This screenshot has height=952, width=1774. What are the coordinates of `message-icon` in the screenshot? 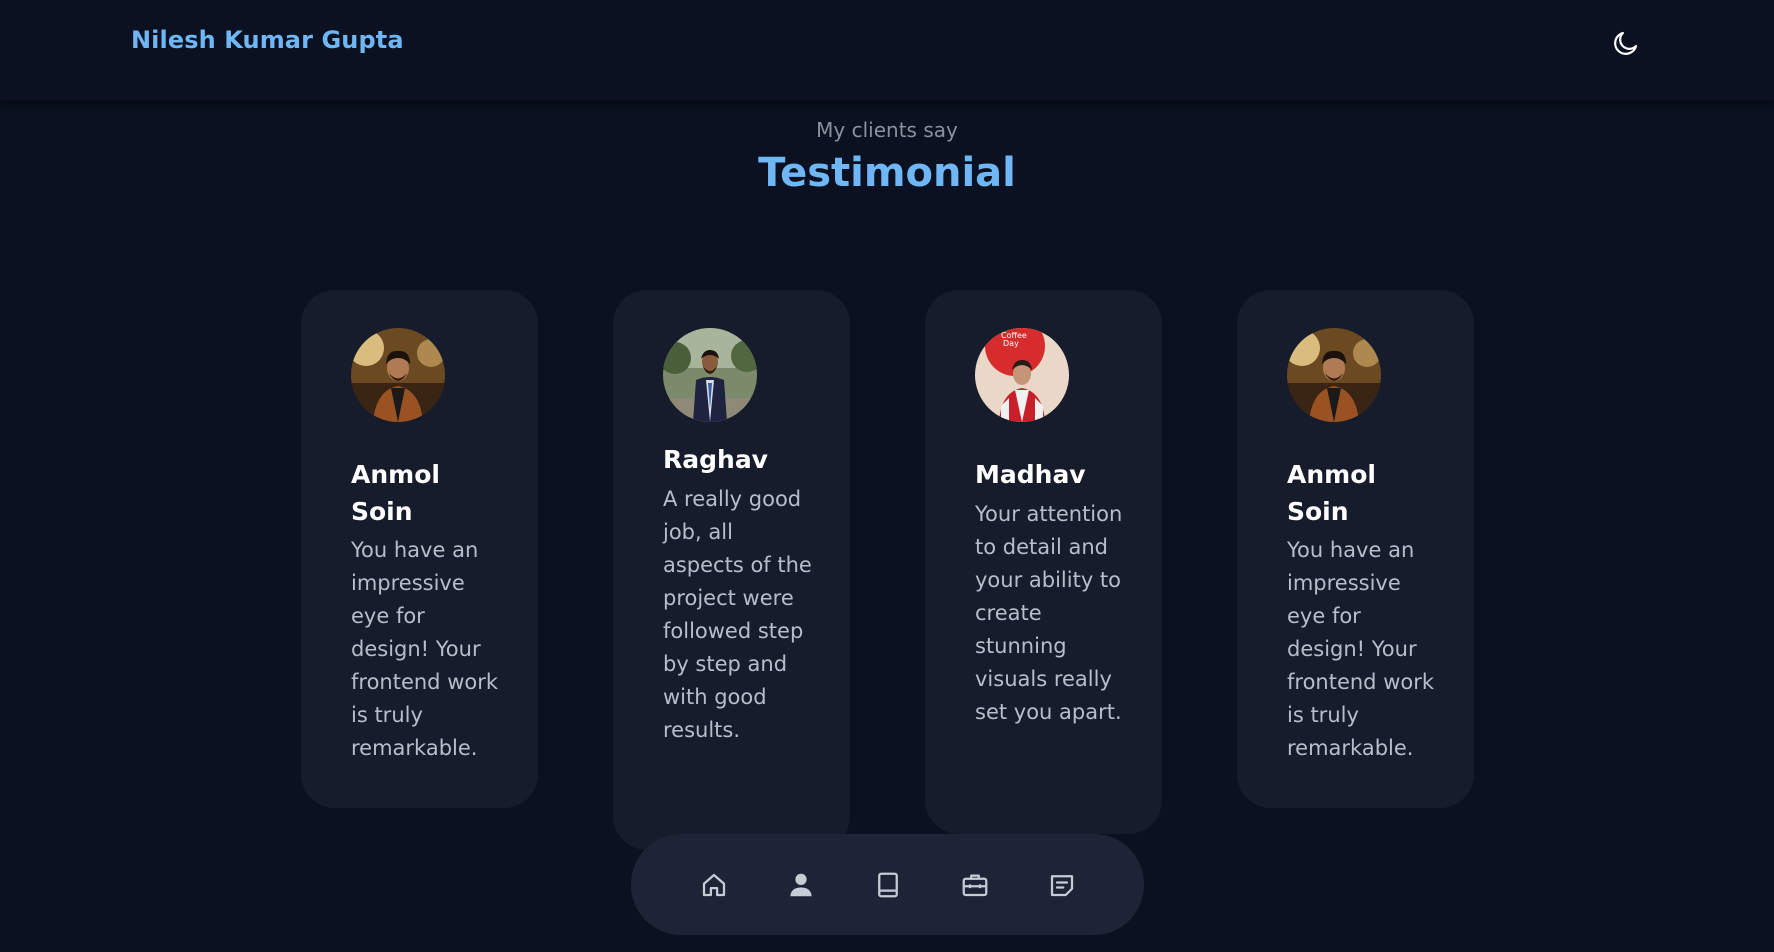 It's located at (1061, 885).